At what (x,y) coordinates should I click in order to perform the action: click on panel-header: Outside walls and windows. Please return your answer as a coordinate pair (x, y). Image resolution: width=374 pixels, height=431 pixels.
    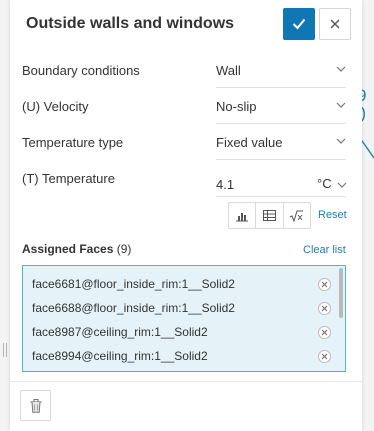
    Looking at the image, I should click on (186, 24).